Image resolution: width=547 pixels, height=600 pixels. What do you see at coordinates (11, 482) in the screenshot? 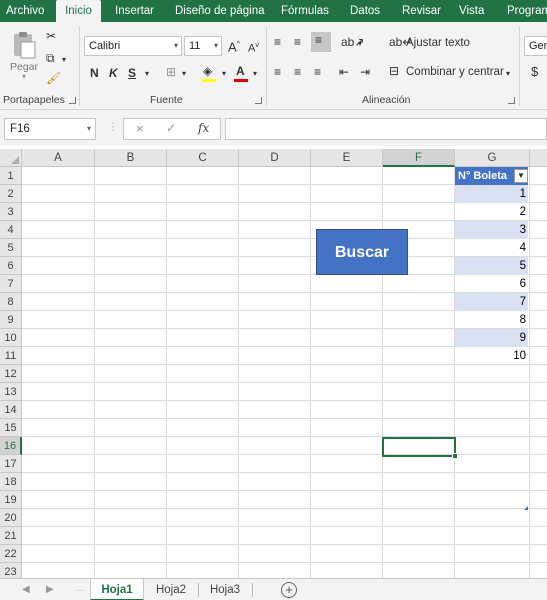
I see `row-header-18: 18` at bounding box center [11, 482].